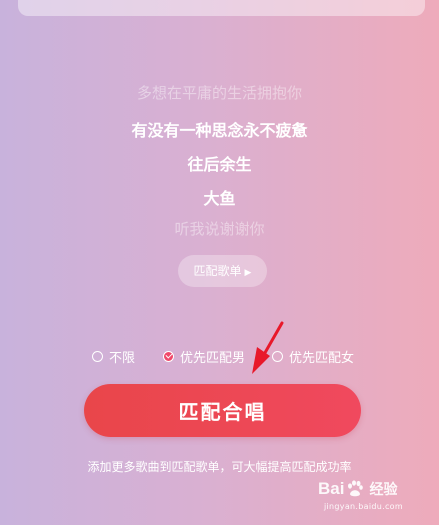 The height and width of the screenshot is (525, 439). I want to click on songlist-button-label: 匹配歌单, so click(217, 271).